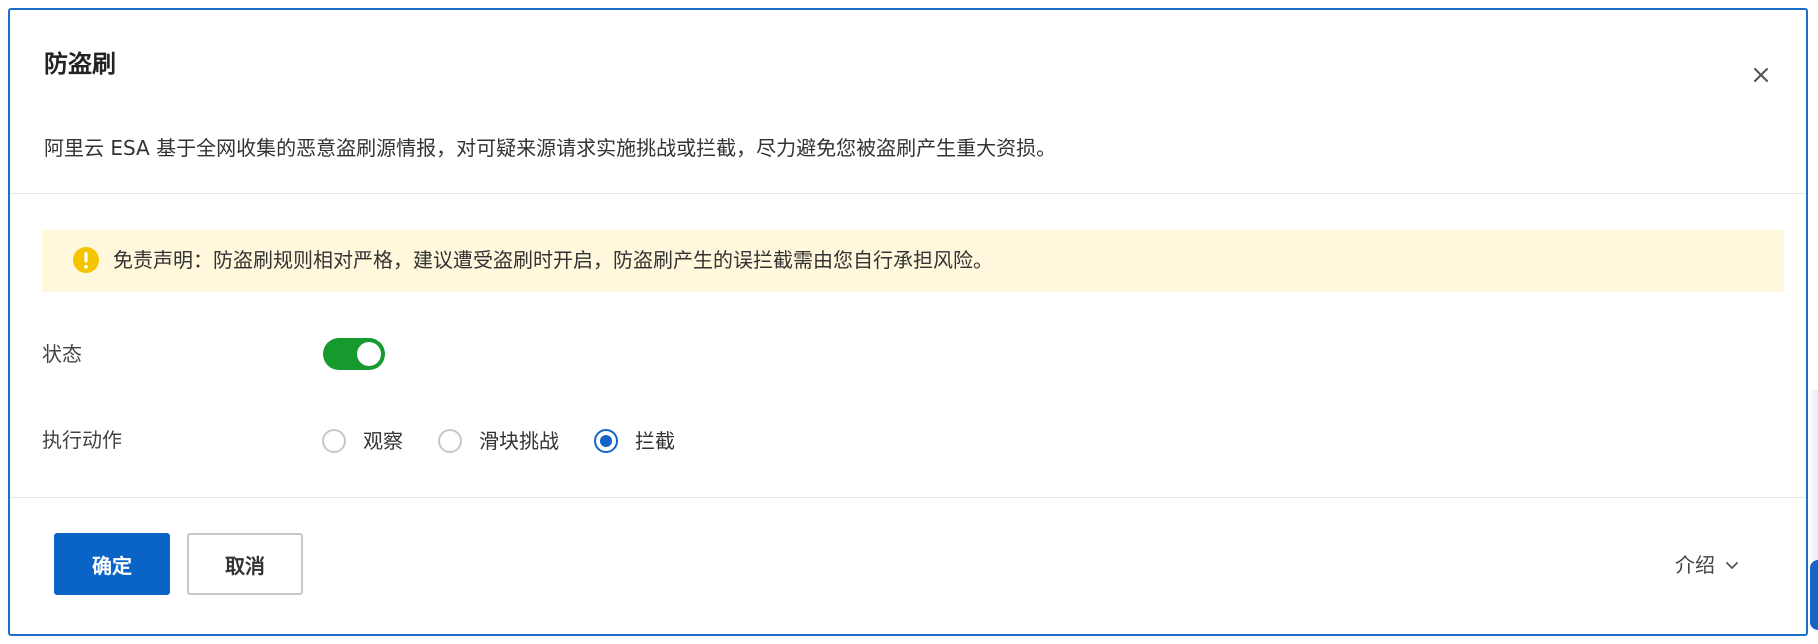 The height and width of the screenshot is (644, 1818). What do you see at coordinates (334, 441) in the screenshot?
I see `radio-observe` at bounding box center [334, 441].